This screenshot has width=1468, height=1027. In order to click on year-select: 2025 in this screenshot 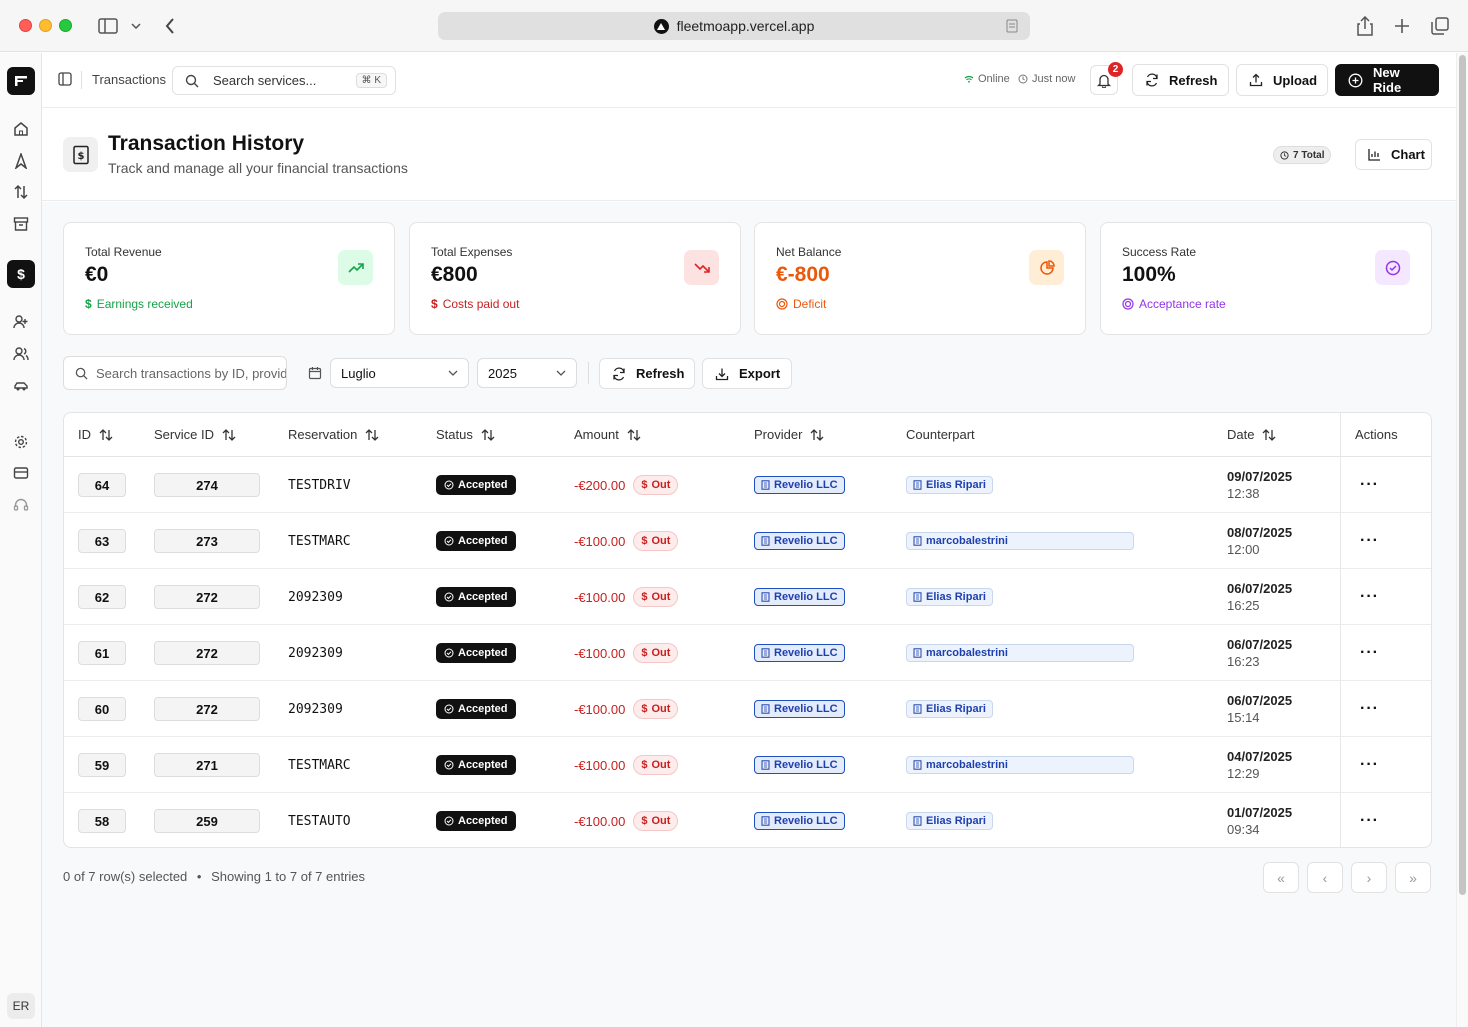, I will do `click(527, 373)`.